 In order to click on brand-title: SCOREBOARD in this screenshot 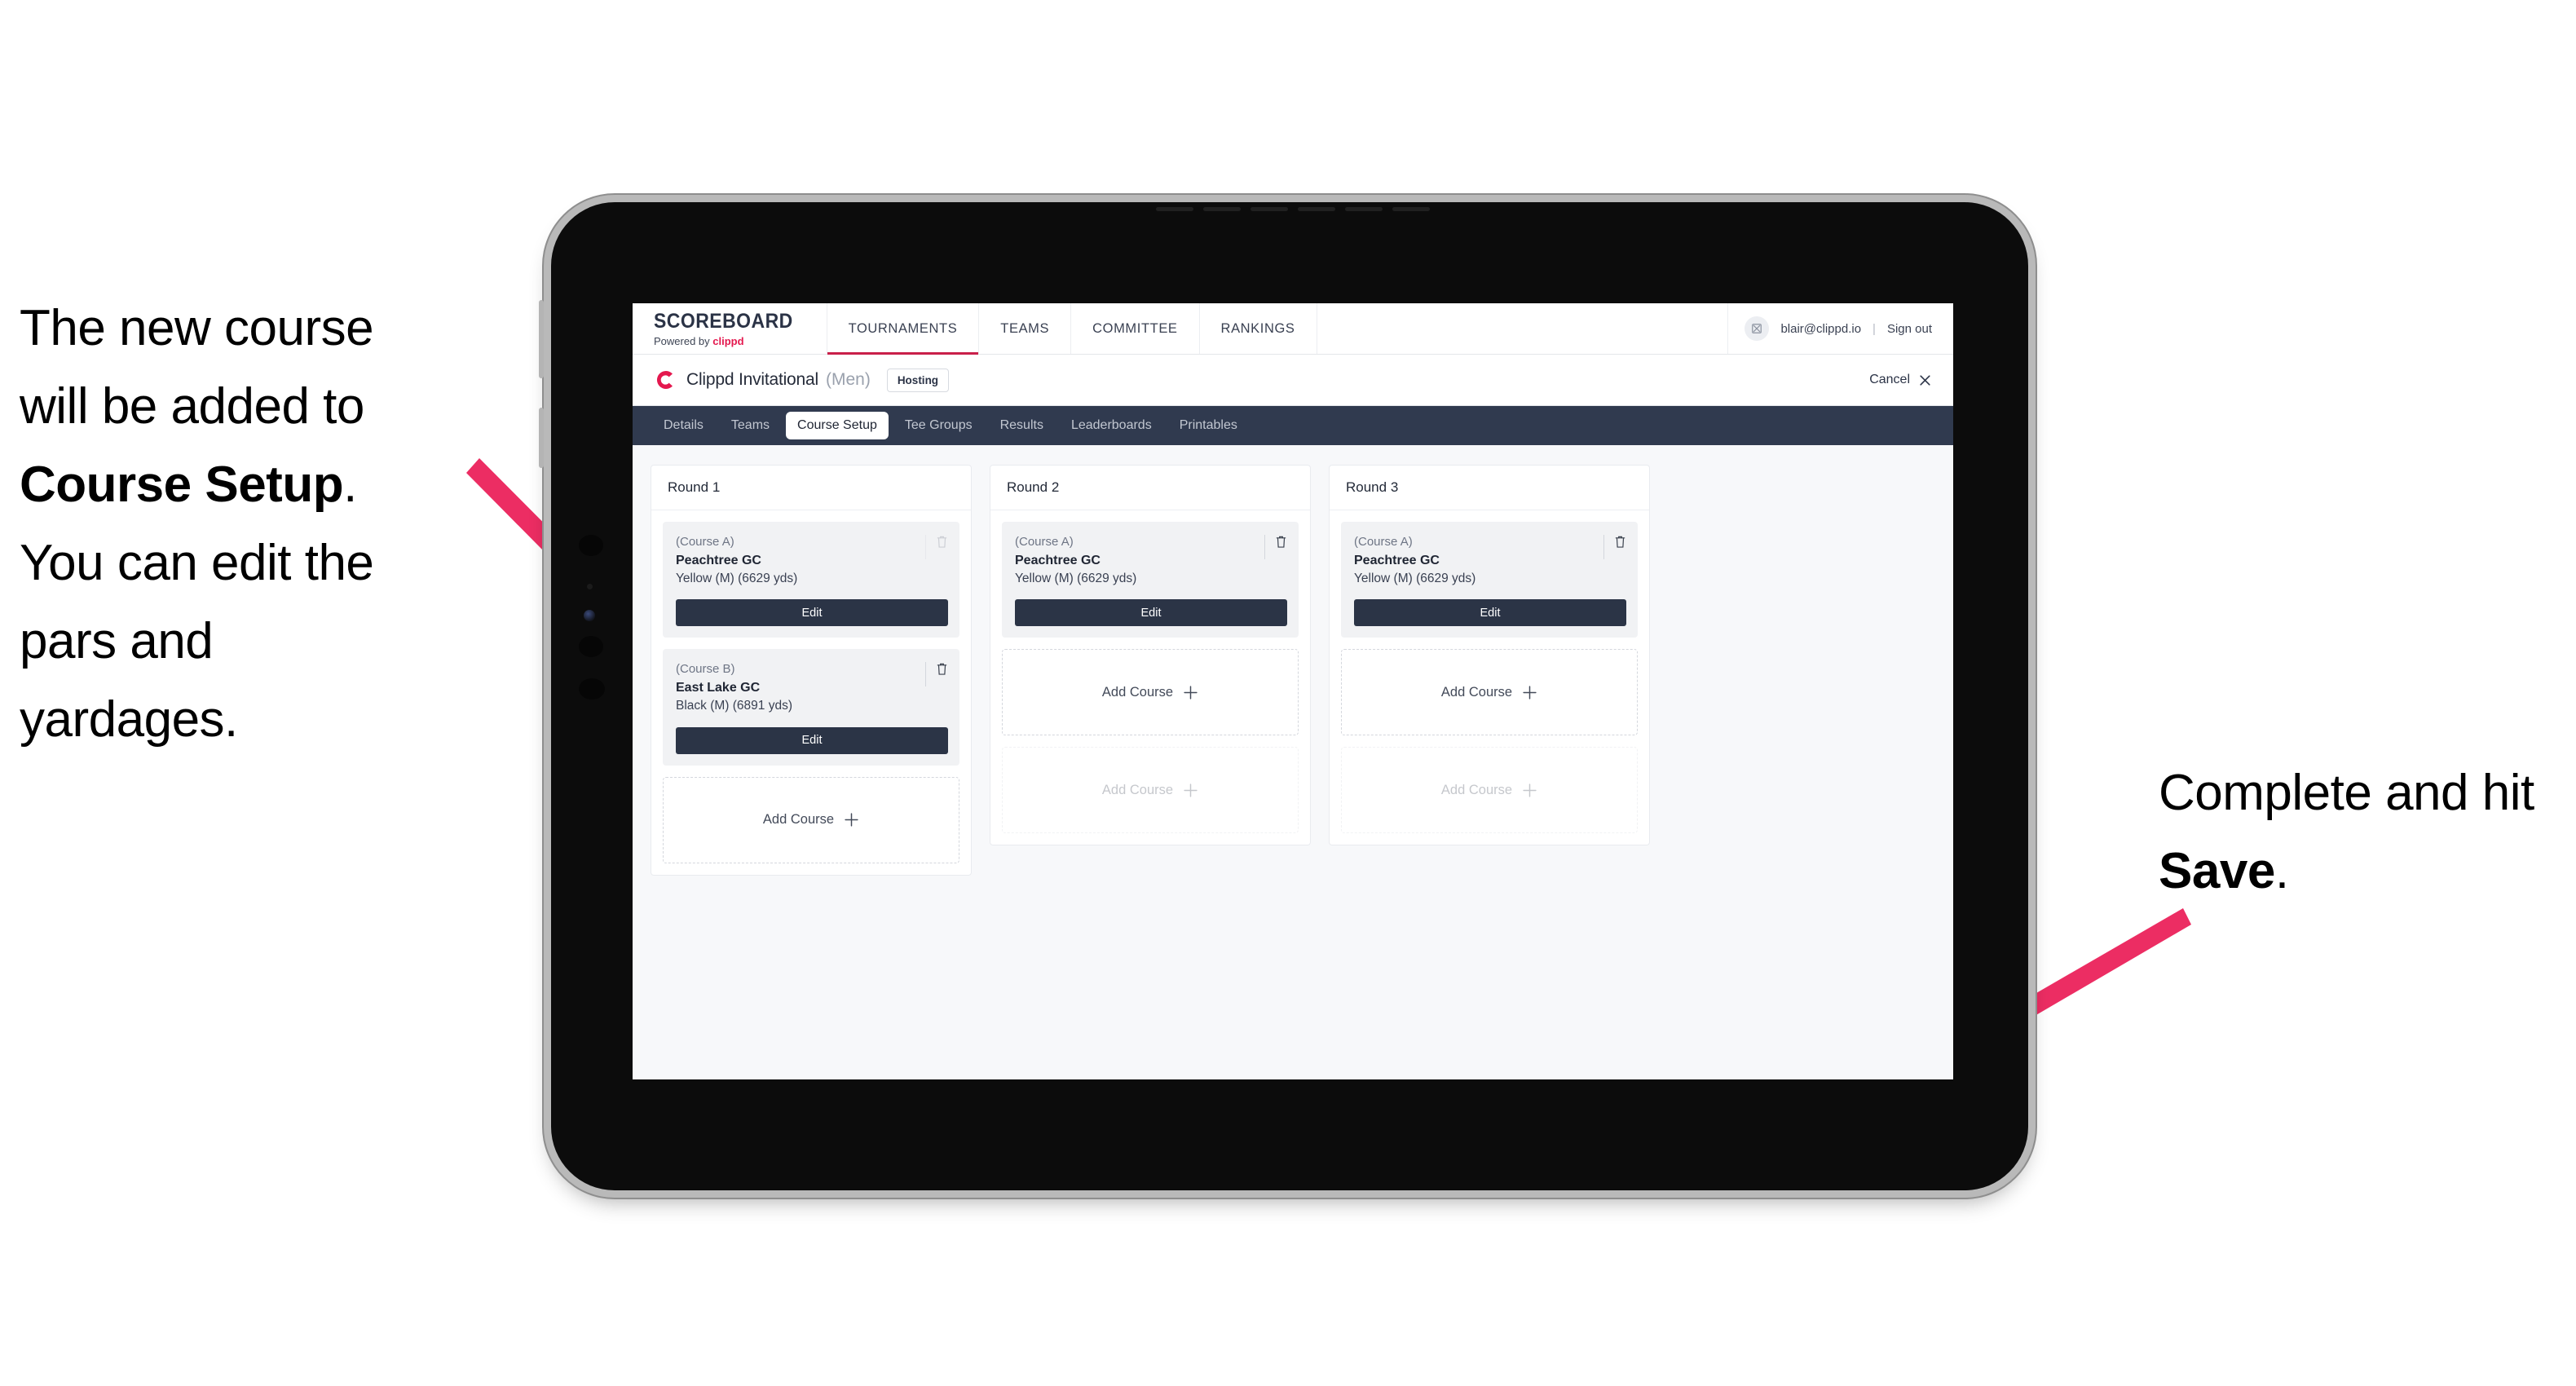, I will do `click(723, 321)`.